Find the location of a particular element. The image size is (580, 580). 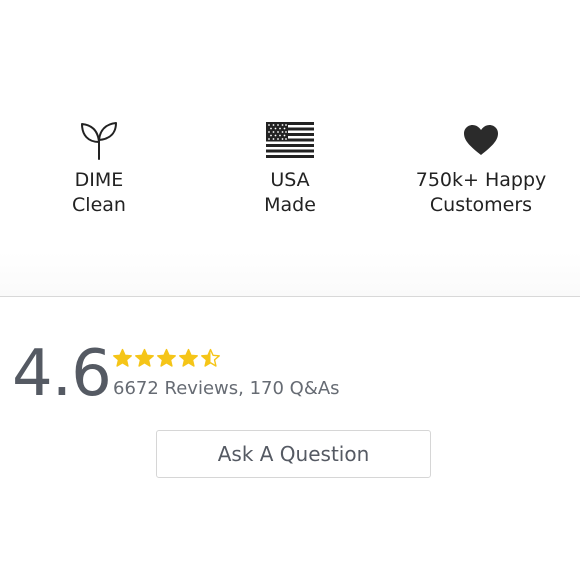

reviews-summary: 4.6 6672 Reviews, 170 Q&As is located at coordinates (292, 374).